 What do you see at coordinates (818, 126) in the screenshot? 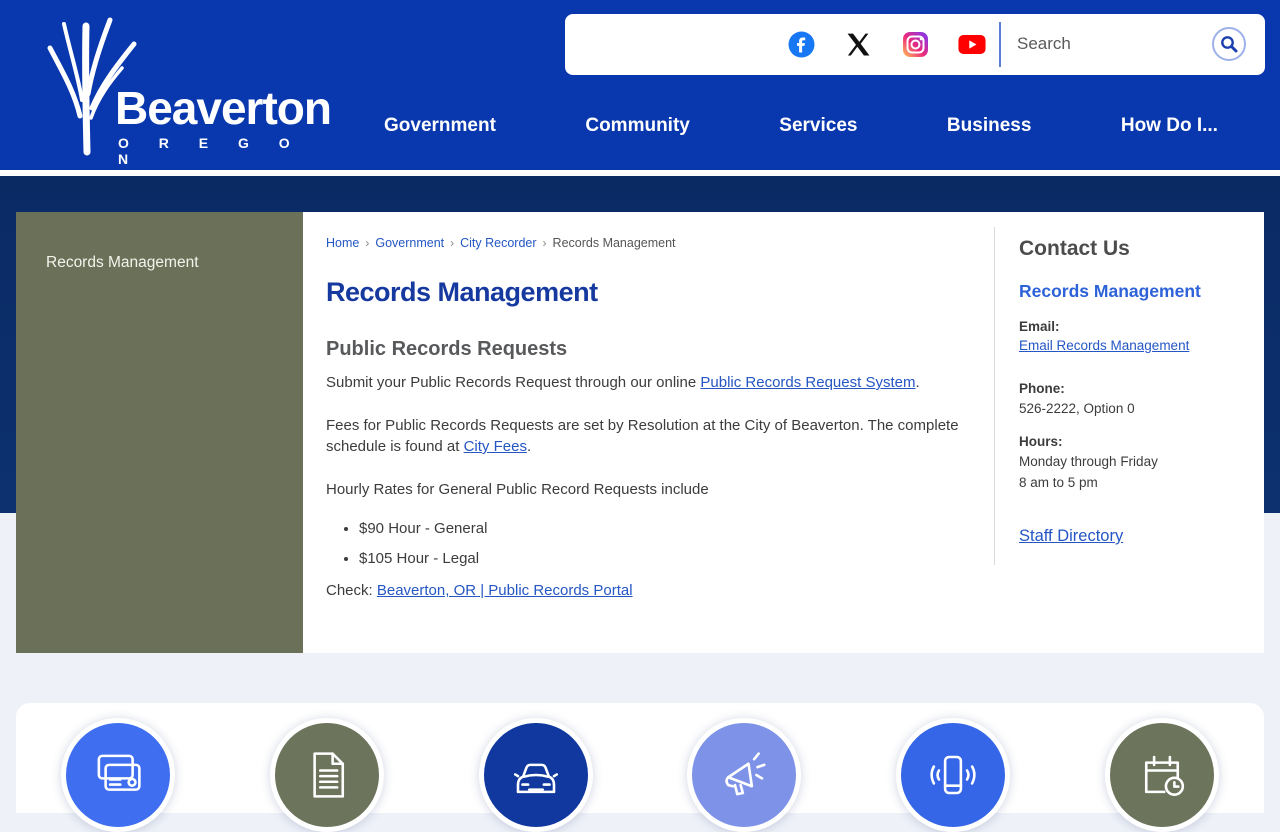
I see `nav-item-services: Services` at bounding box center [818, 126].